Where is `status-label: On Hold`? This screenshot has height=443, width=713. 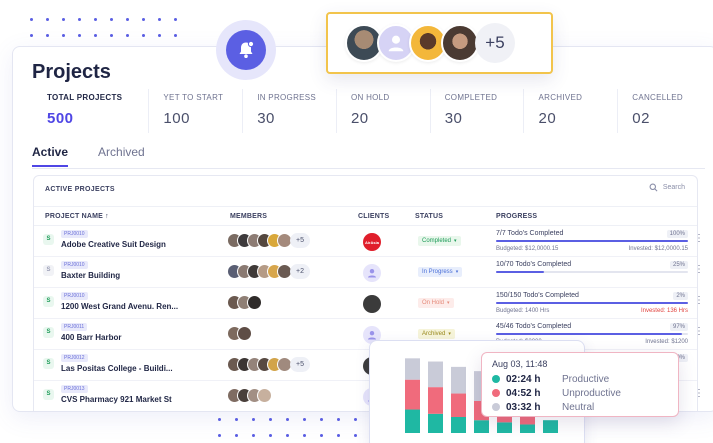
status-label: On Hold is located at coordinates (433, 303).